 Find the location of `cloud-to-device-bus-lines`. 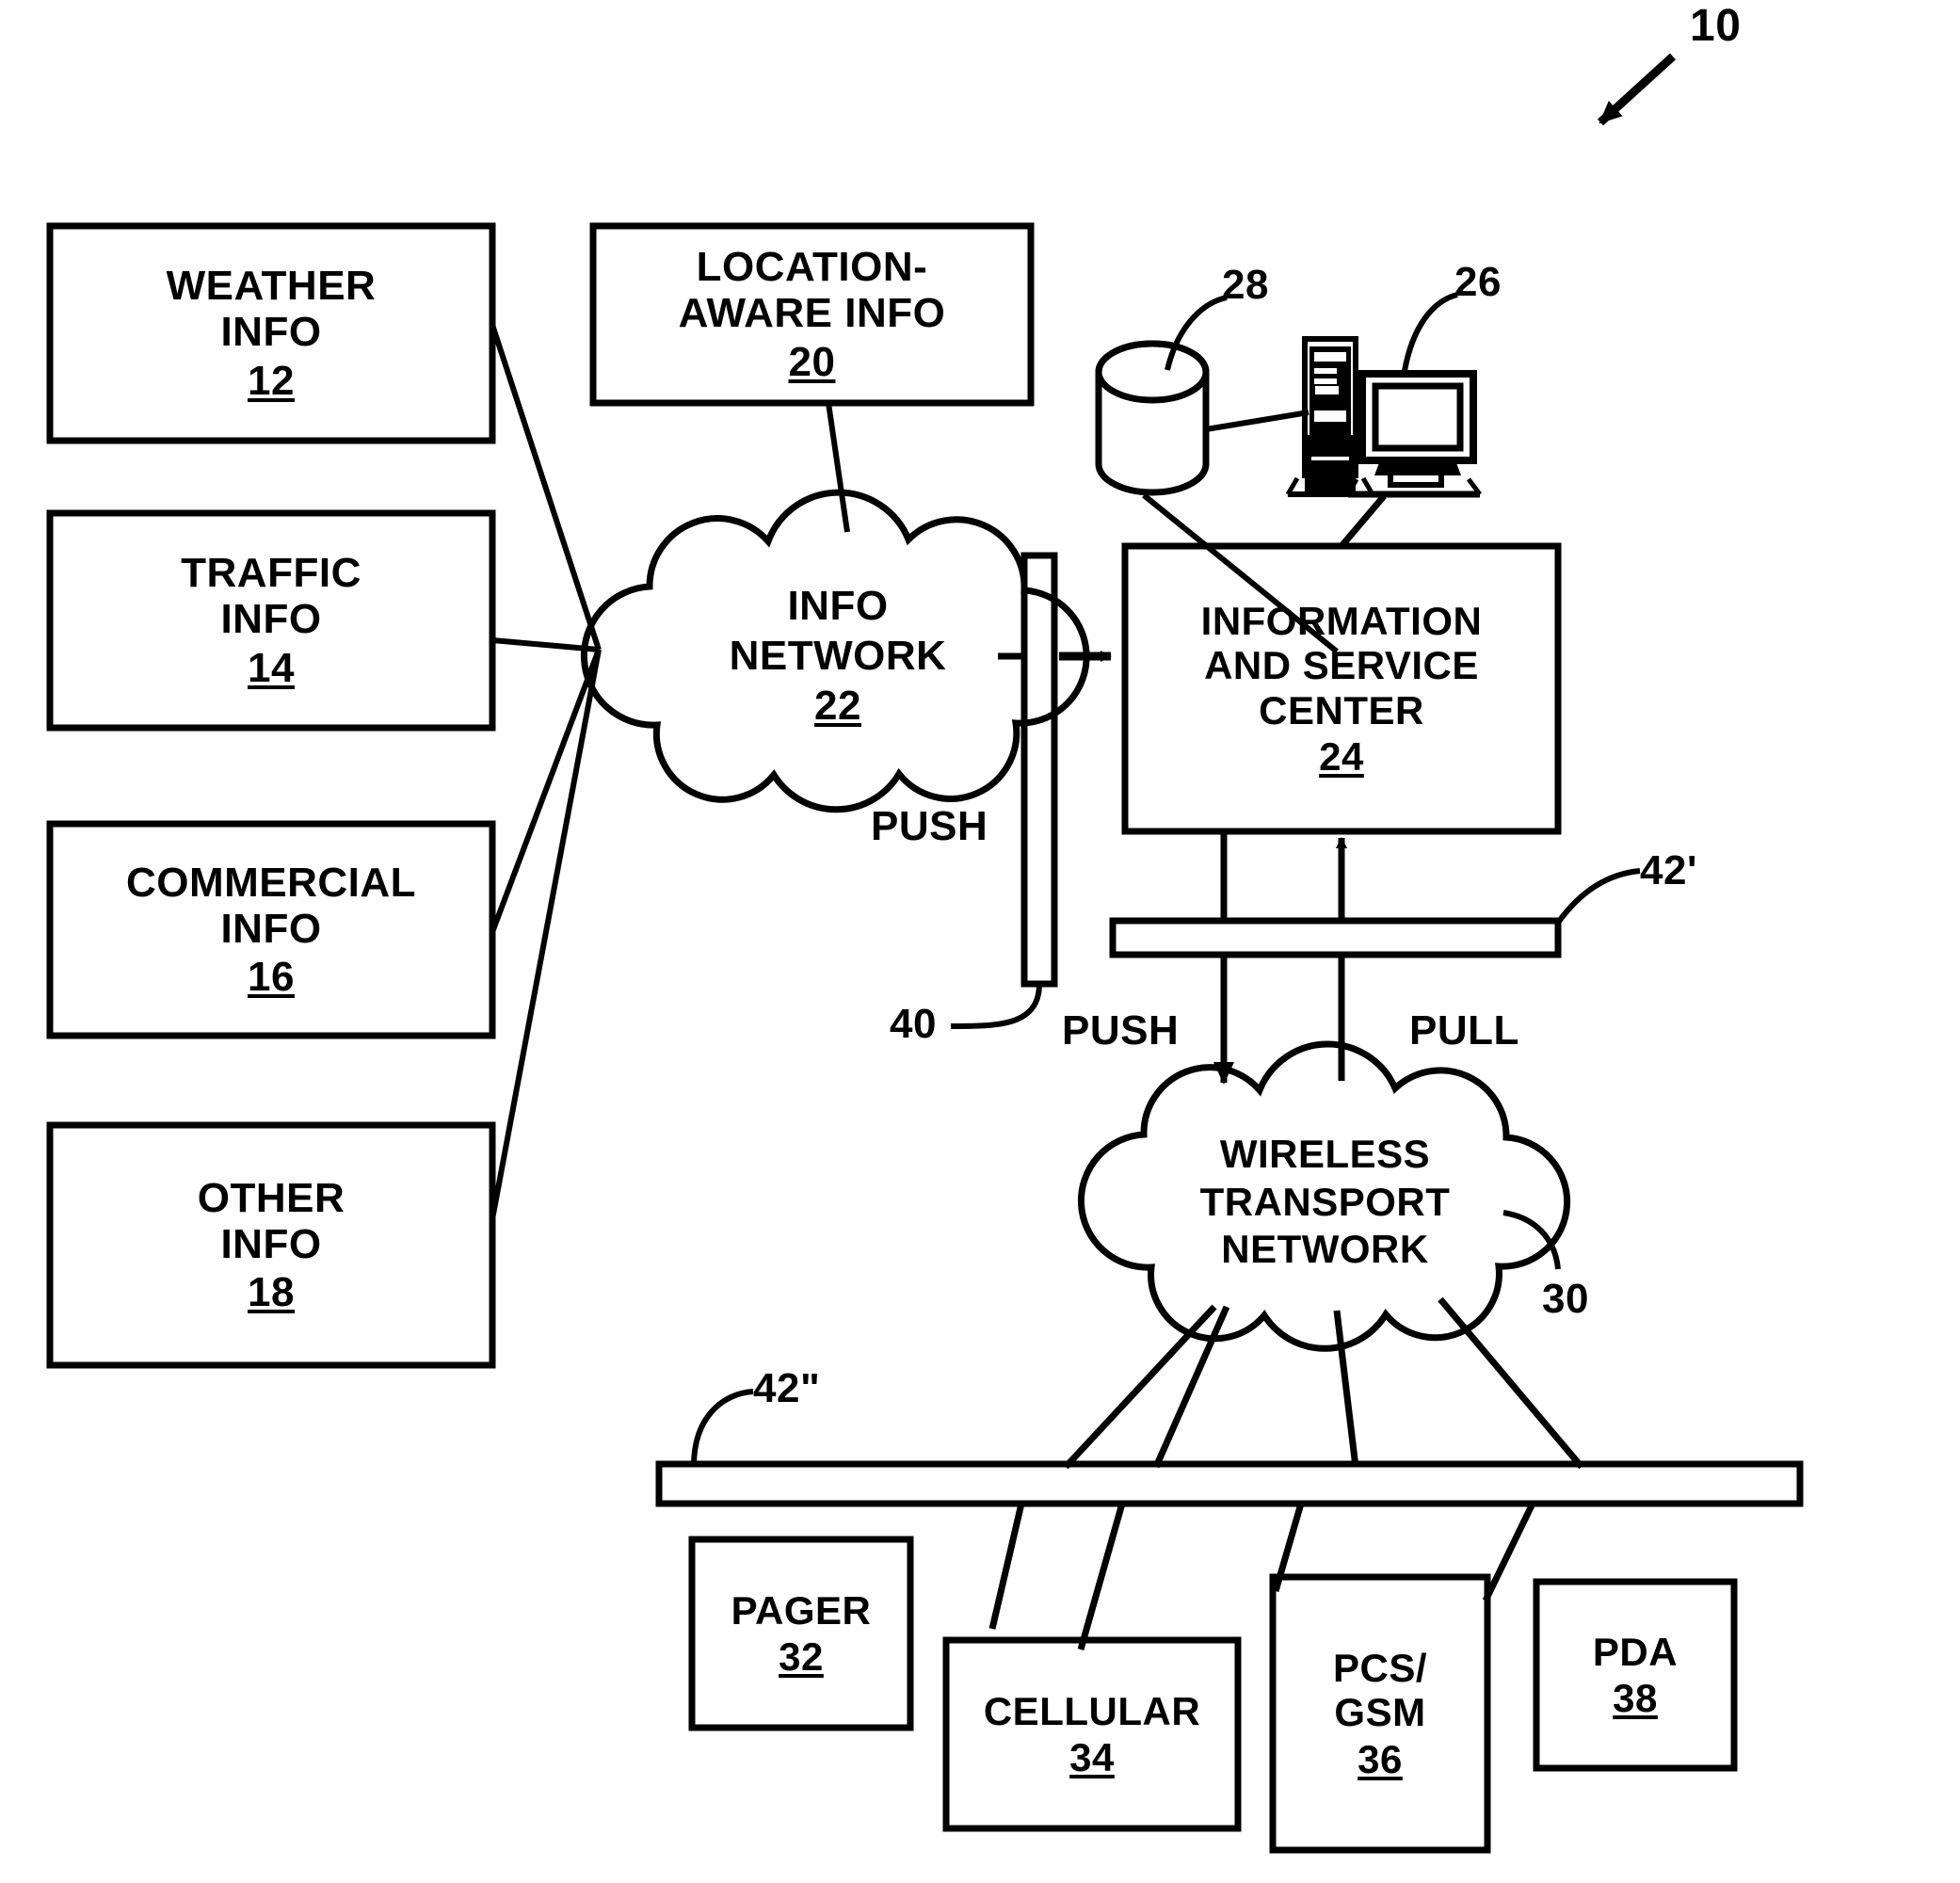

cloud-to-device-bus-lines is located at coordinates (1323, 1383).